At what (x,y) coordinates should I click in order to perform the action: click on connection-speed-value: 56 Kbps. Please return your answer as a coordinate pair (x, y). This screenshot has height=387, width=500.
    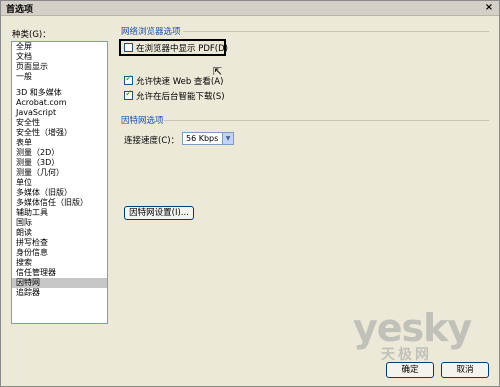
    Looking at the image, I should click on (202, 138).